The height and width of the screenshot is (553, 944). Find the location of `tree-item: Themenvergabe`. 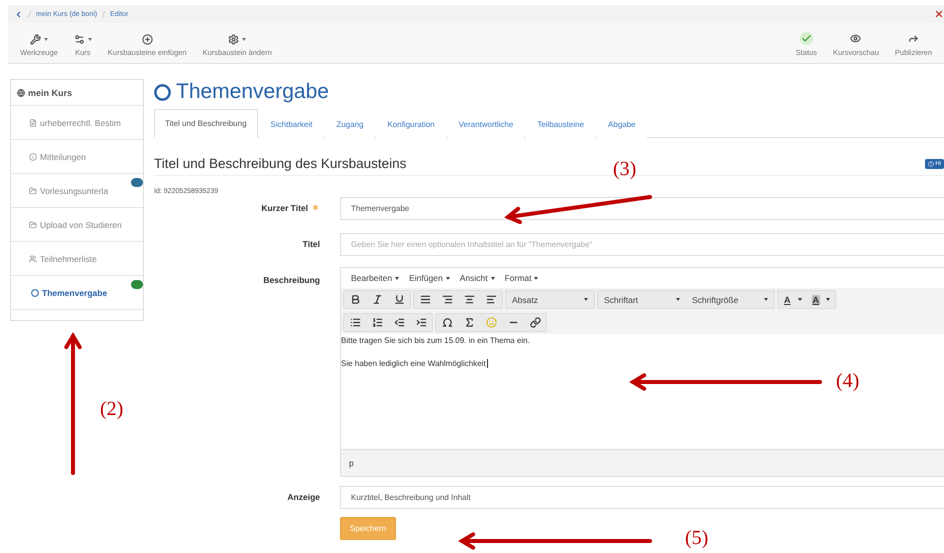

tree-item: Themenvergabe is located at coordinates (77, 293).